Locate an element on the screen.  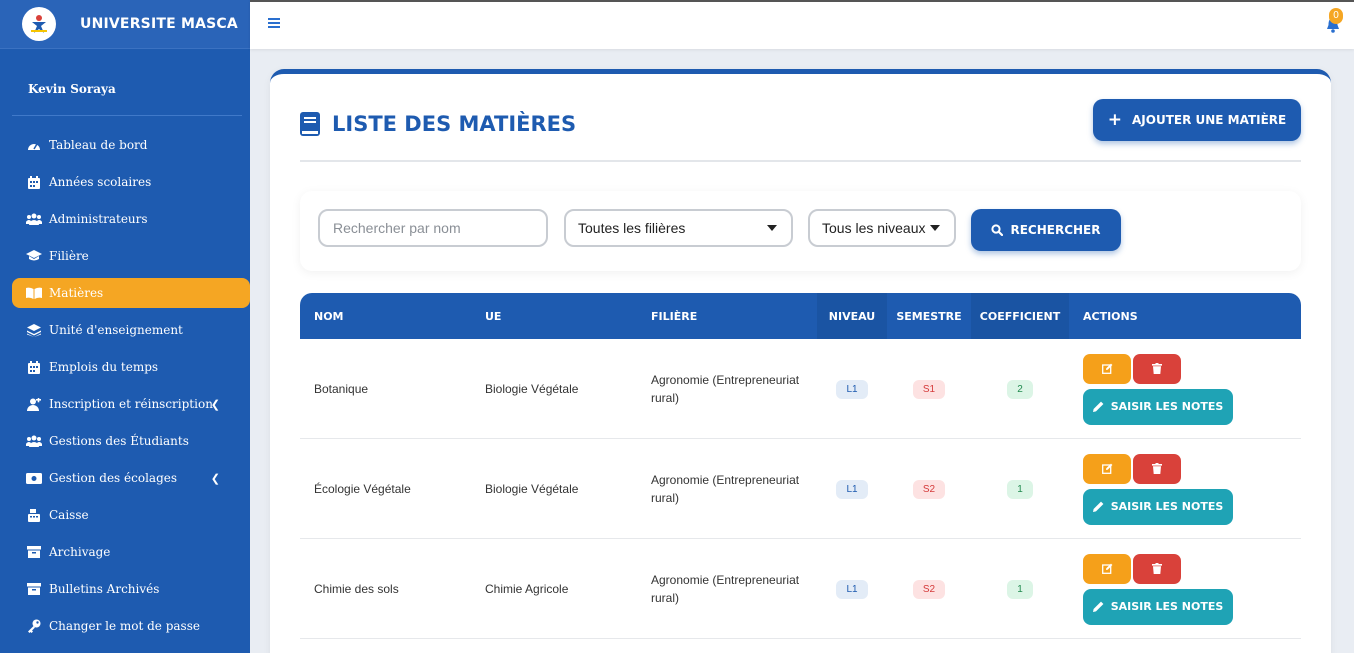
column-header-ue: UE is located at coordinates (554, 316).